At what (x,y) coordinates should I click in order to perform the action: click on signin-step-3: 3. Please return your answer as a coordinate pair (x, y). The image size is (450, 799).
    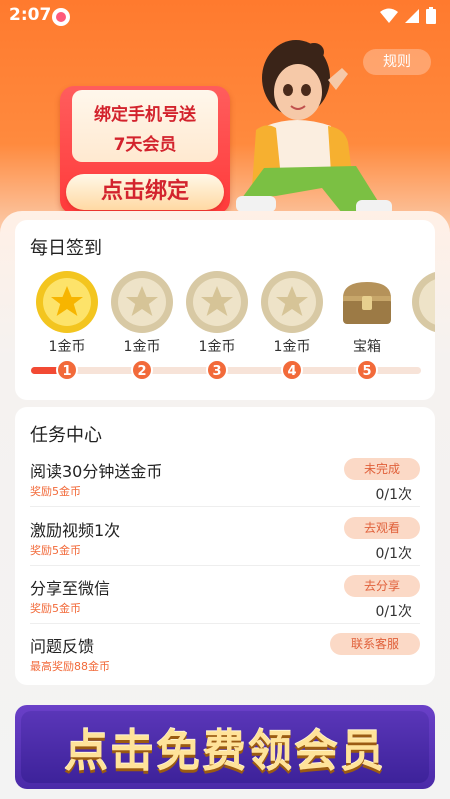
    Looking at the image, I should click on (217, 370).